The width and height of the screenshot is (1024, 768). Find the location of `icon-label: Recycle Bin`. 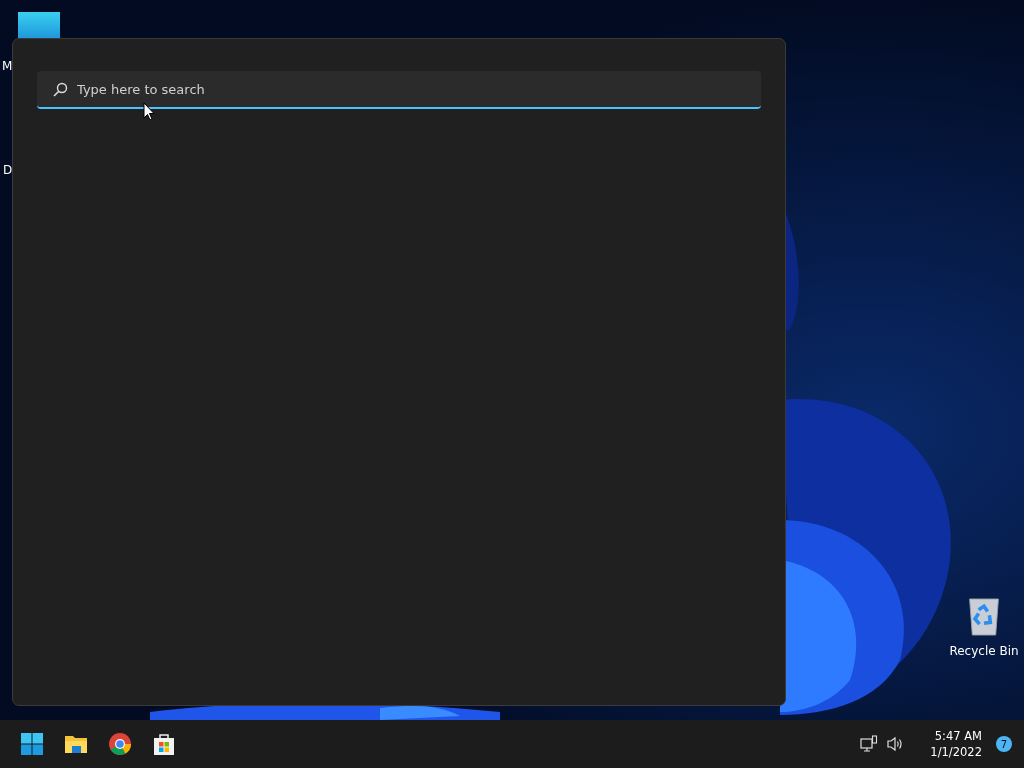

icon-label: Recycle Bin is located at coordinates (984, 651).